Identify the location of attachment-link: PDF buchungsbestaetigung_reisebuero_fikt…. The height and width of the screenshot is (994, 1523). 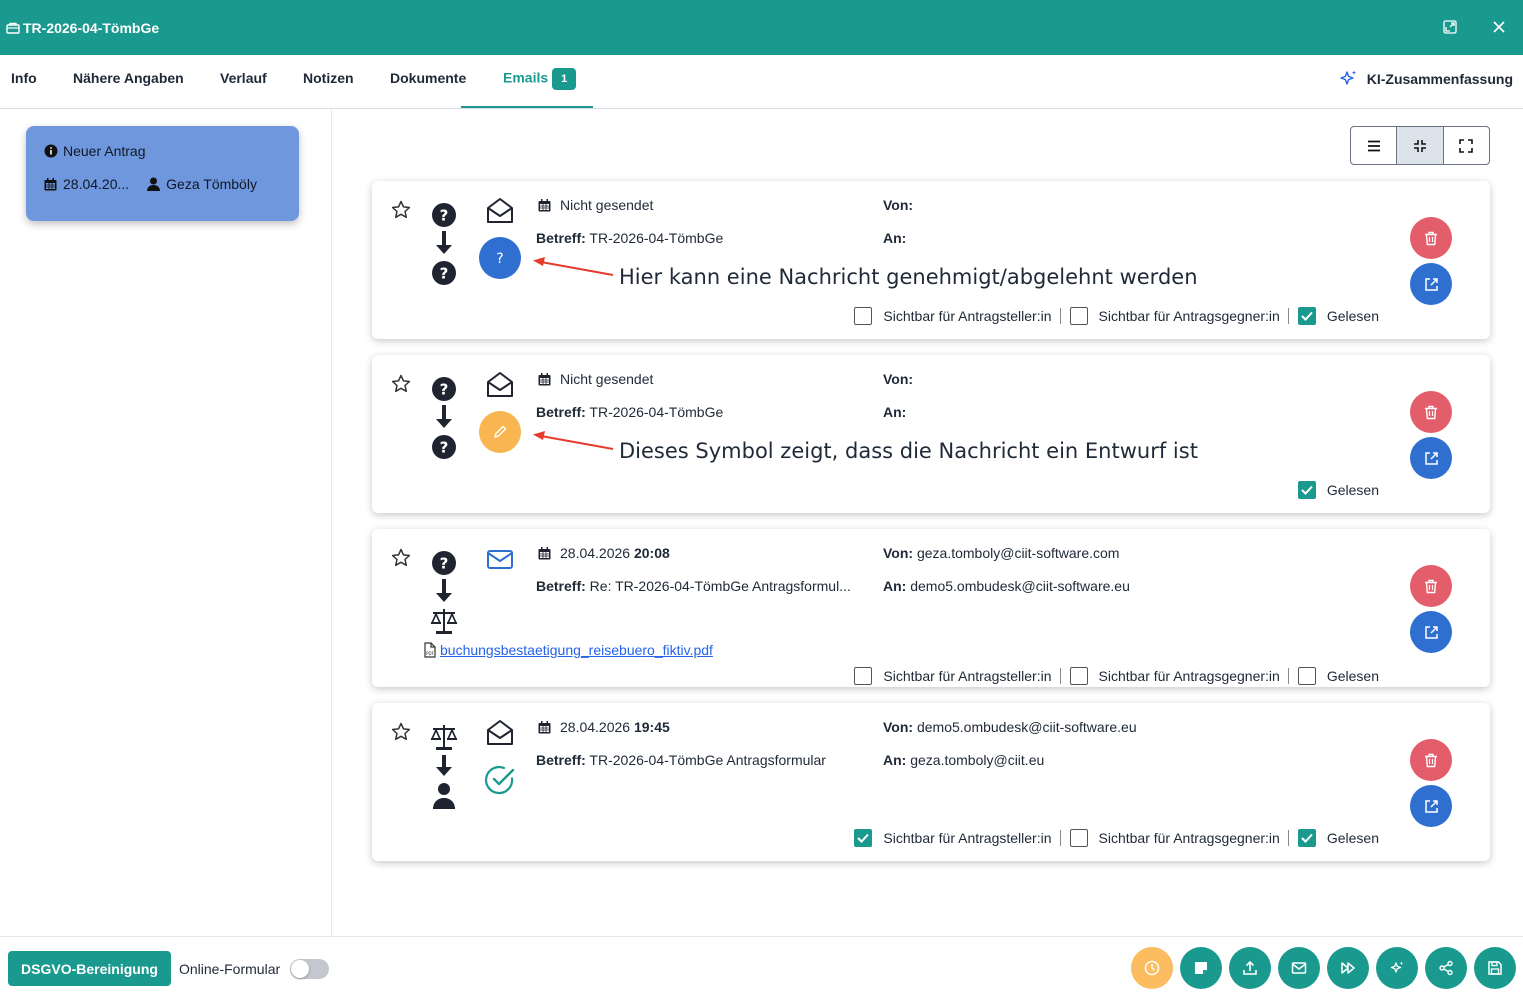
(568, 650).